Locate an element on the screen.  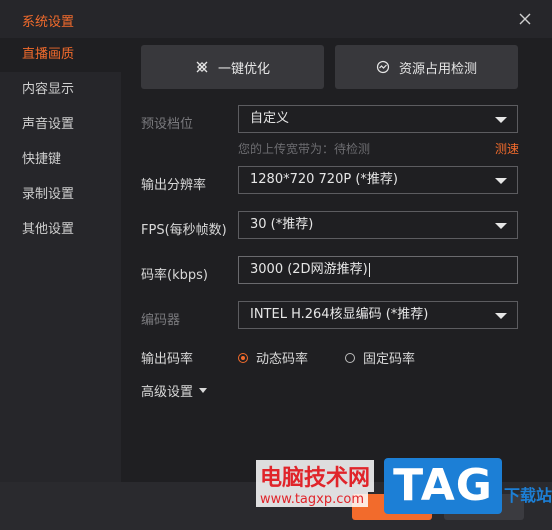
title-bar: 系统设置 is located at coordinates (276, 19).